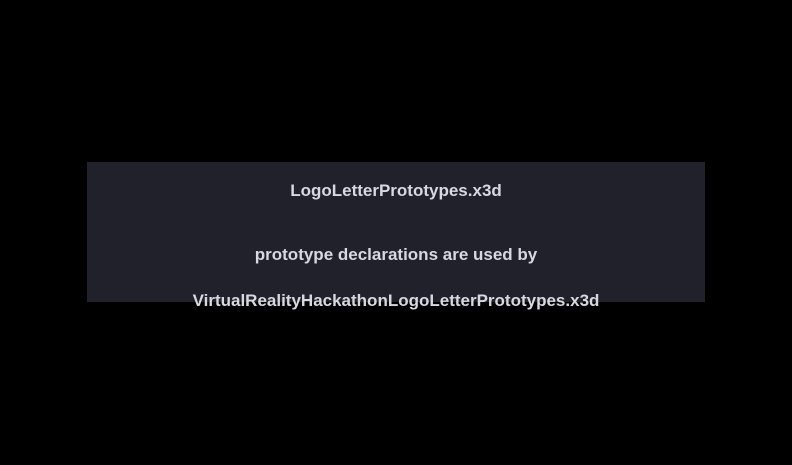 This screenshot has width=792, height=465. What do you see at coordinates (396, 254) in the screenshot?
I see `scene-description: prototype declarations are used by` at bounding box center [396, 254].